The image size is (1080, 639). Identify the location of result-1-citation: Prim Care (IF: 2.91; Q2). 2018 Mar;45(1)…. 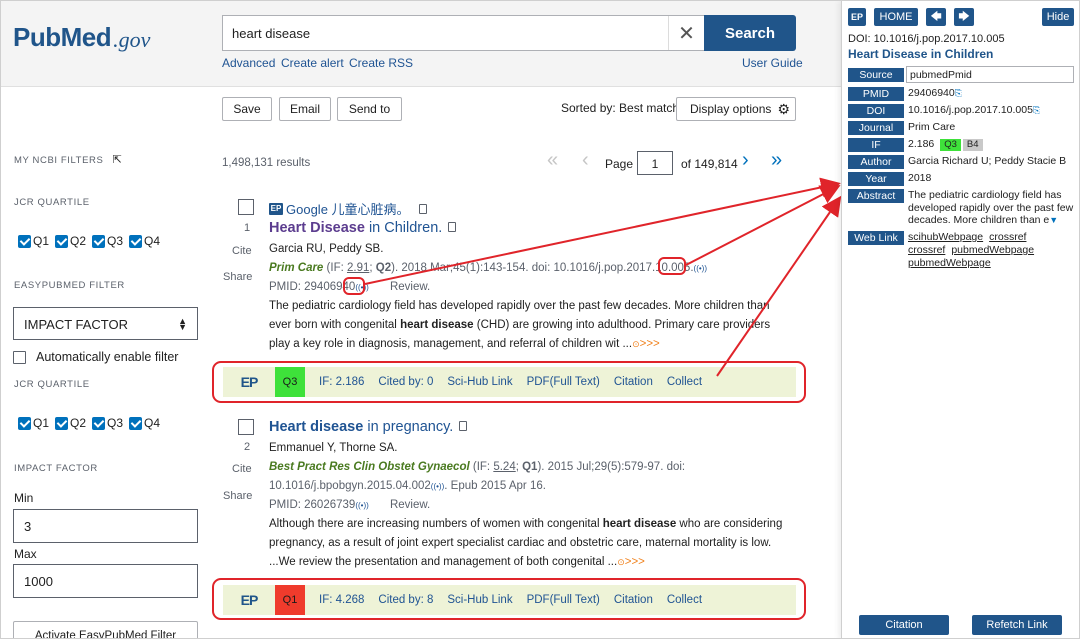
(488, 268).